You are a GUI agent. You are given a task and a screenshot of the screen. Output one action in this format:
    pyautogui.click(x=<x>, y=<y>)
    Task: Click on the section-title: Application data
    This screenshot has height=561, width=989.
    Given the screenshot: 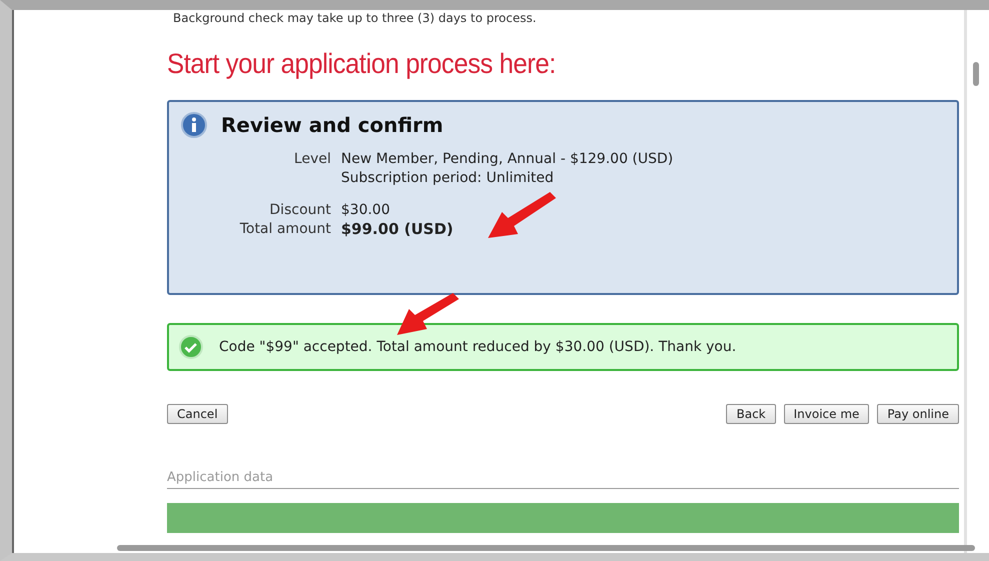 What is the action you would take?
    pyautogui.click(x=563, y=479)
    